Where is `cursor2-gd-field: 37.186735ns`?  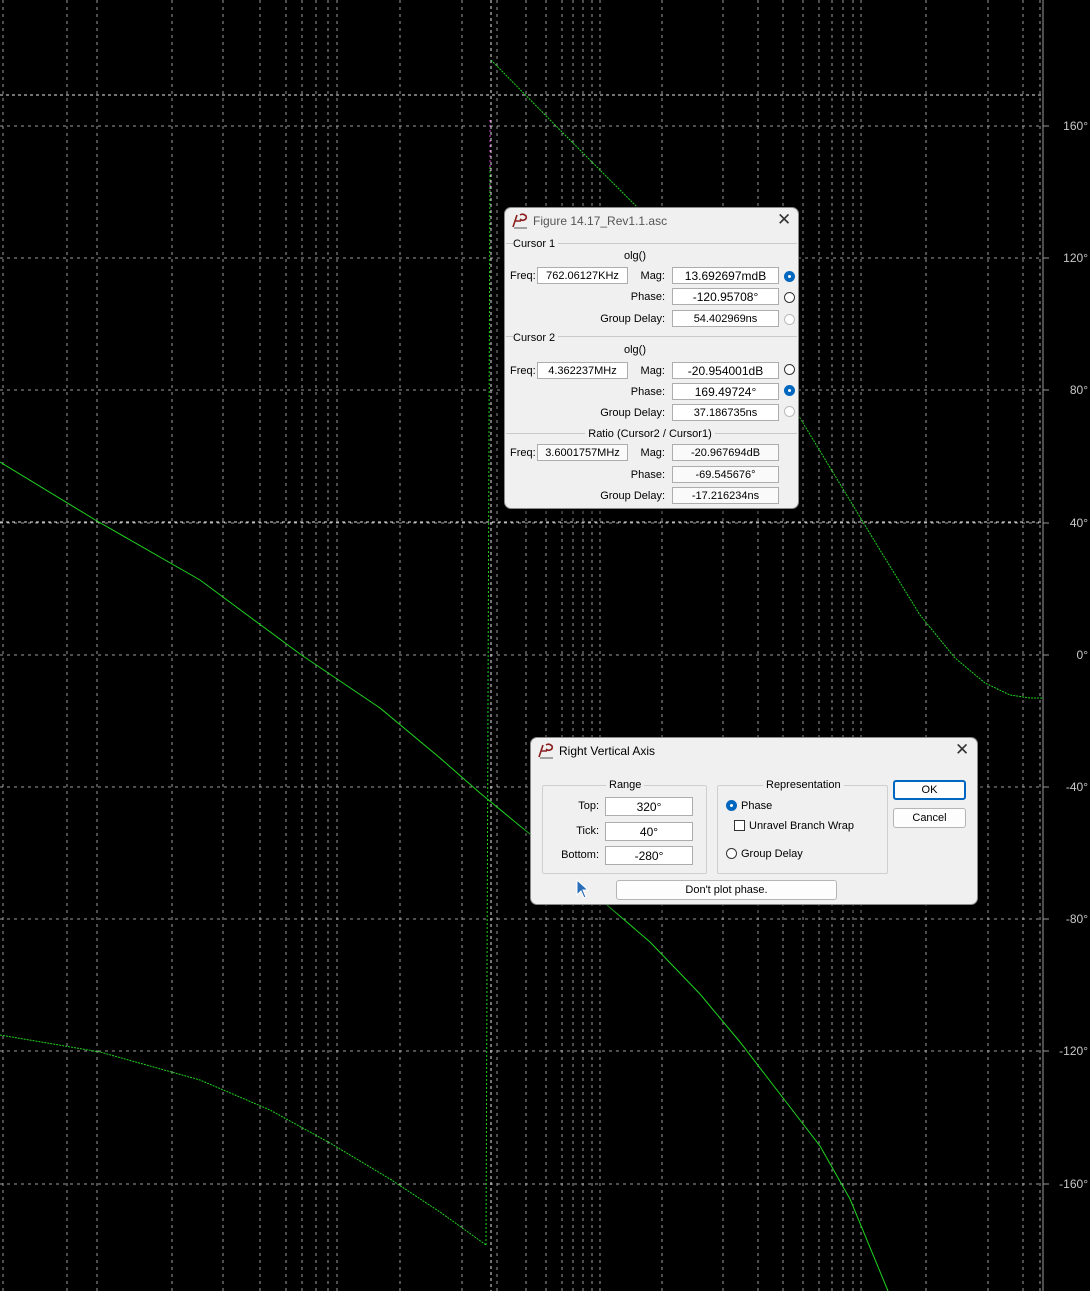 cursor2-gd-field: 37.186735ns is located at coordinates (725, 412).